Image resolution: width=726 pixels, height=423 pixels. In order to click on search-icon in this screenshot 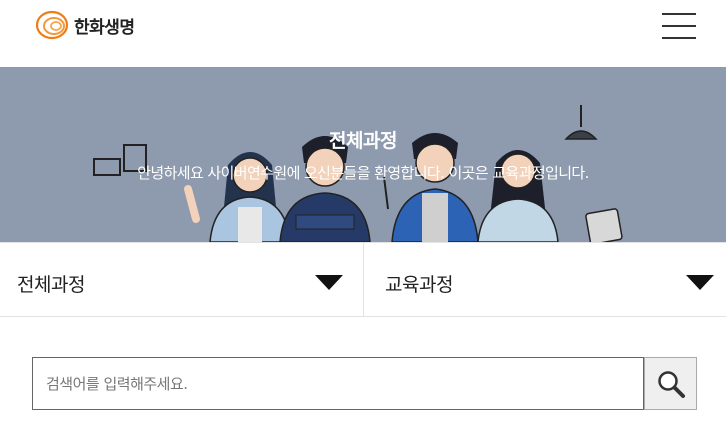, I will do `click(671, 384)`.